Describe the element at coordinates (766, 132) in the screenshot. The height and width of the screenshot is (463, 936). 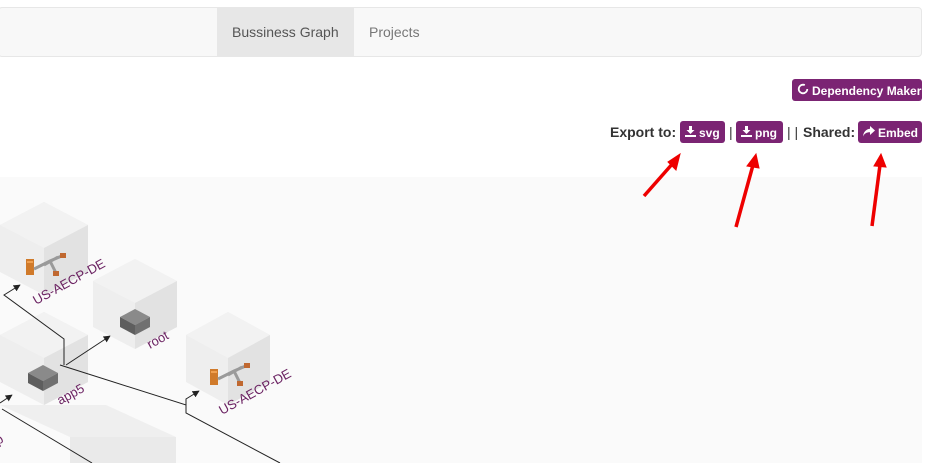
I see `export-png-label: png` at that location.